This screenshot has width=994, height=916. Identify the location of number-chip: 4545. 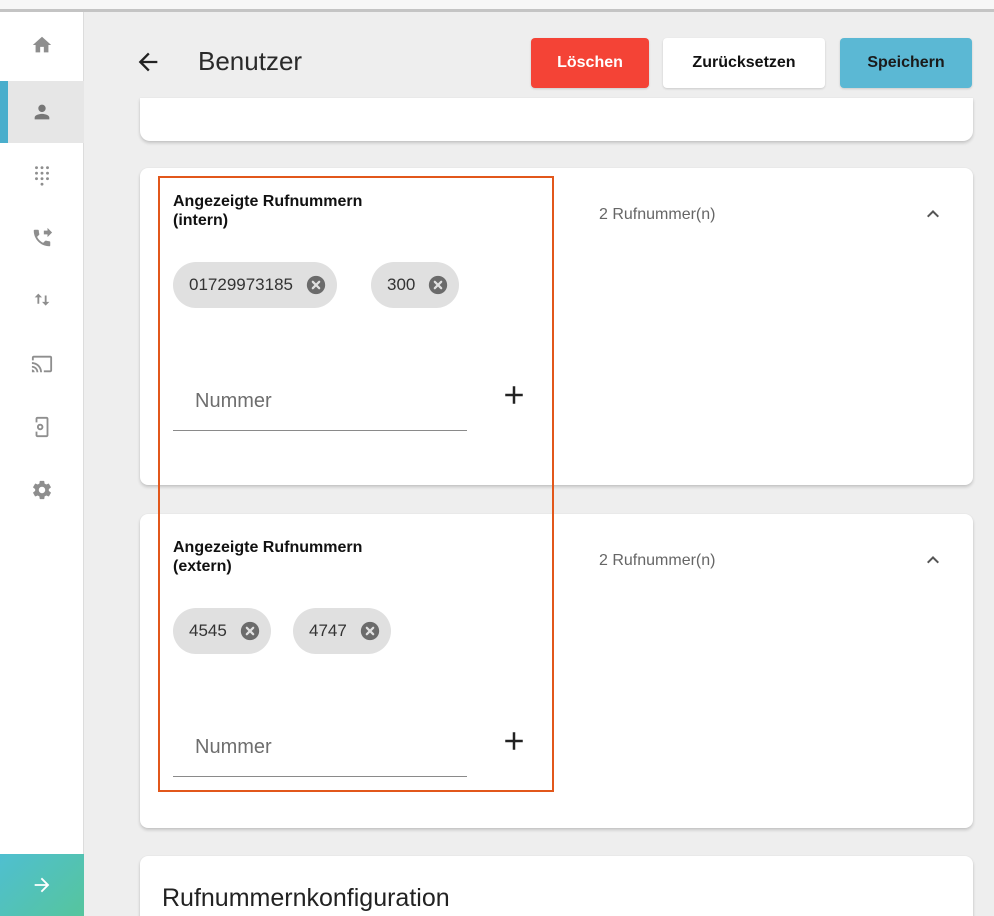
(222, 631).